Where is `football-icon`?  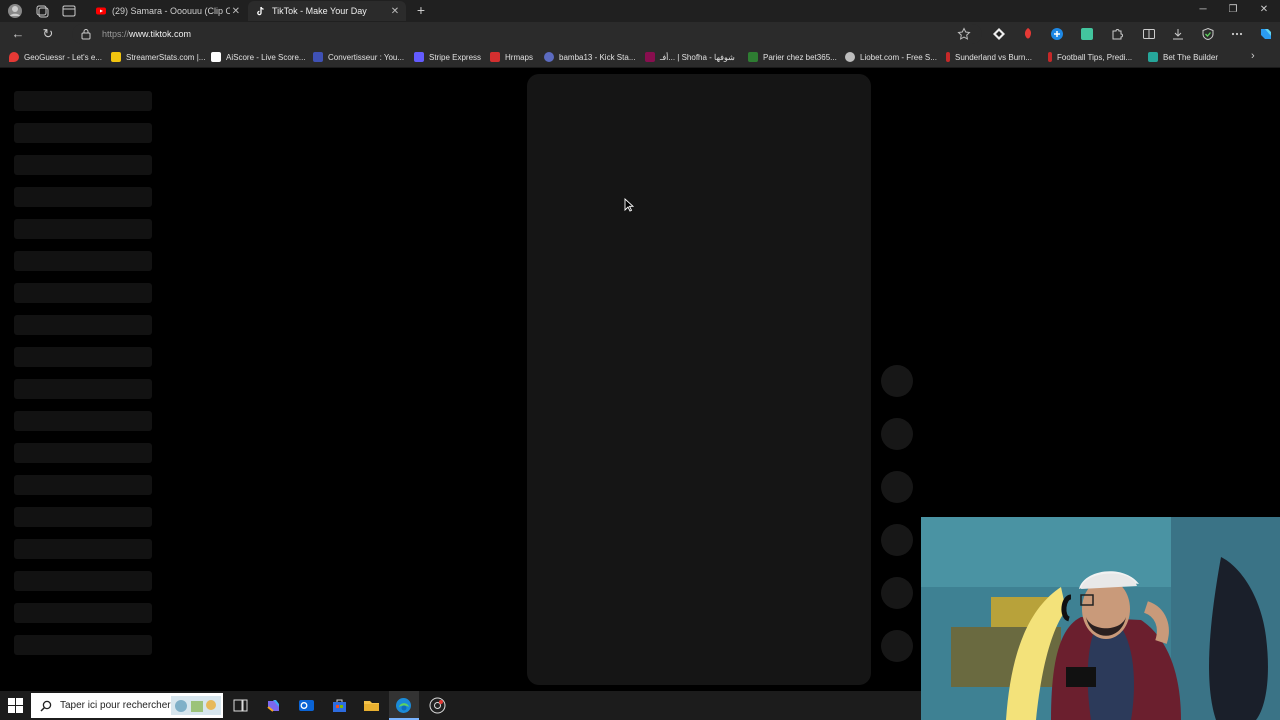 football-icon is located at coordinates (1050, 57).